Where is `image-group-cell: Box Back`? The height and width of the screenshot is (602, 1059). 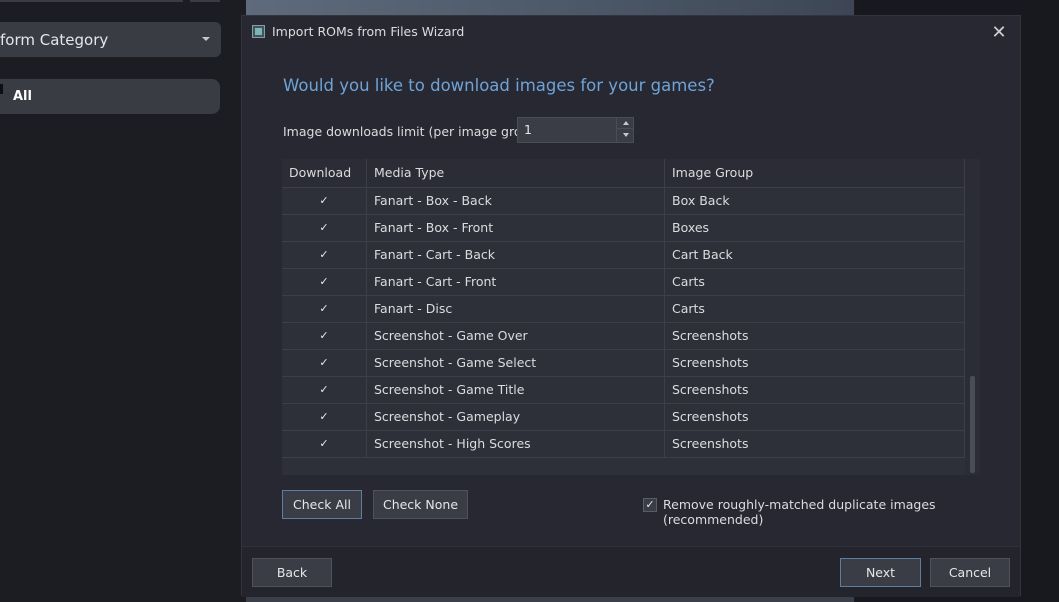 image-group-cell: Box Back is located at coordinates (815, 201).